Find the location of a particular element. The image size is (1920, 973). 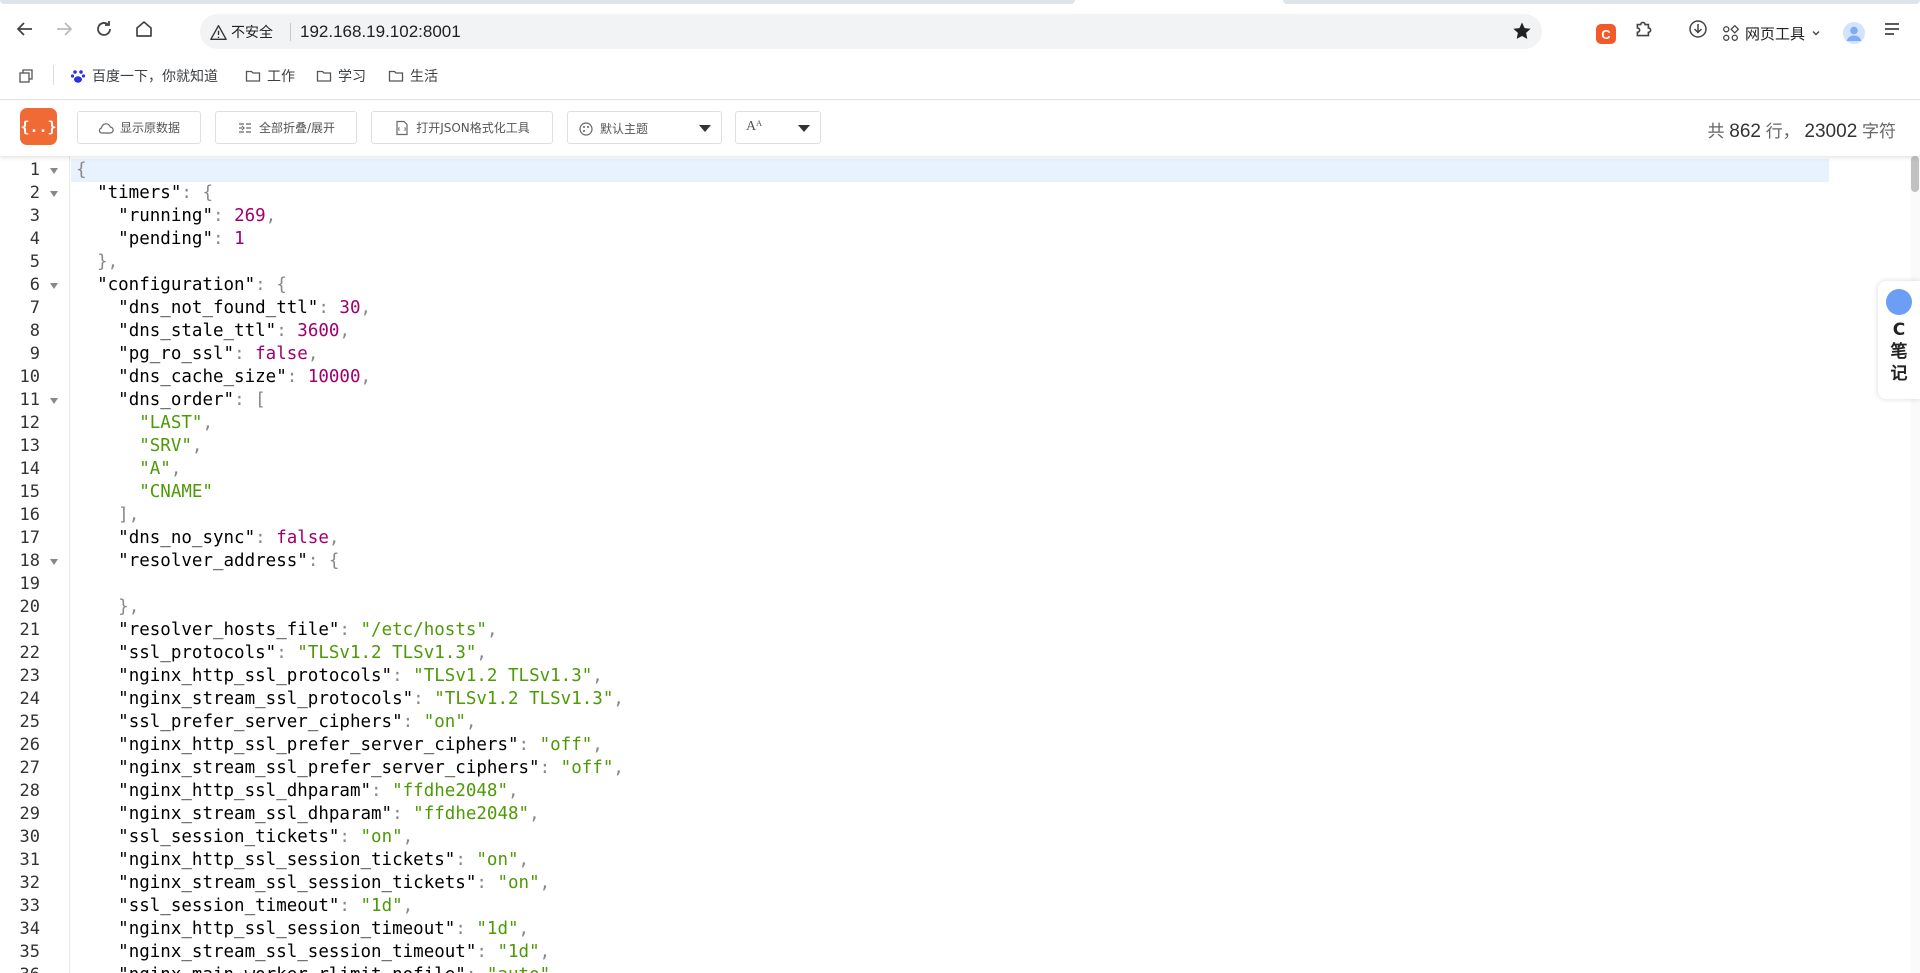

code-line: 25 "ssl_prefer_server_ciphers": "on", is located at coordinates (960, 722).